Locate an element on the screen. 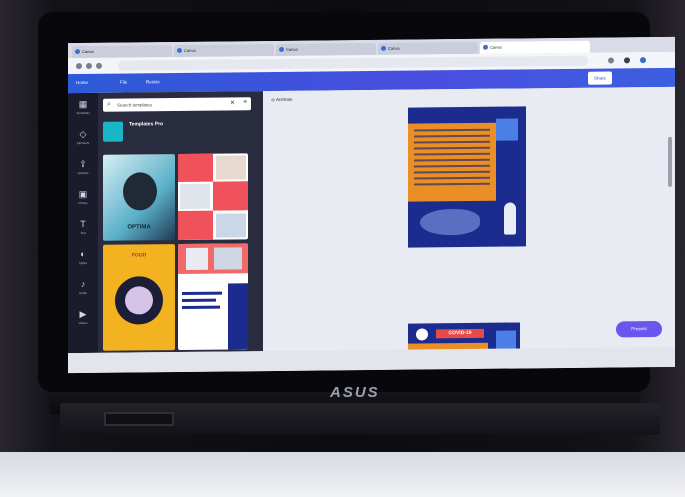  sidebar-item-videos: ▶ Videos is located at coordinates (83, 320).